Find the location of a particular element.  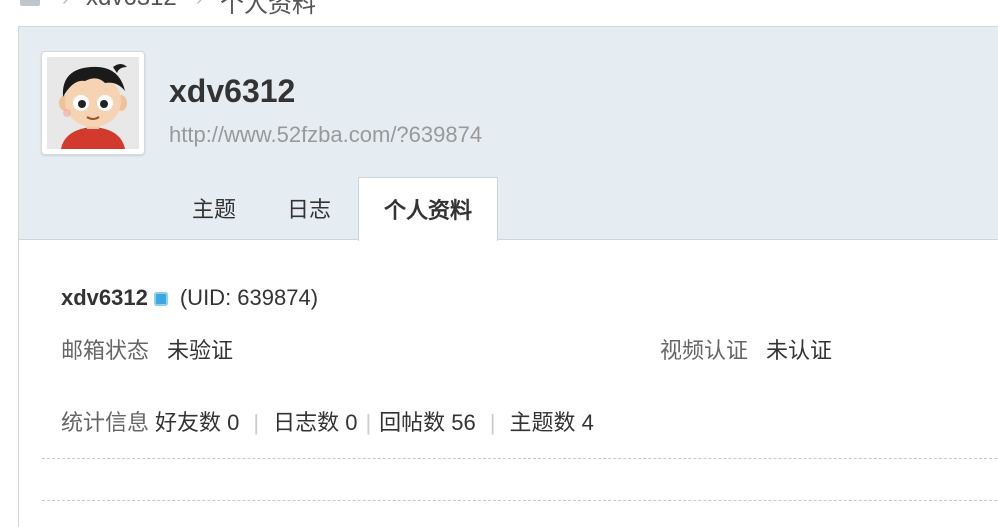

stat-replies-link: 回帖数 56 is located at coordinates (427, 422).